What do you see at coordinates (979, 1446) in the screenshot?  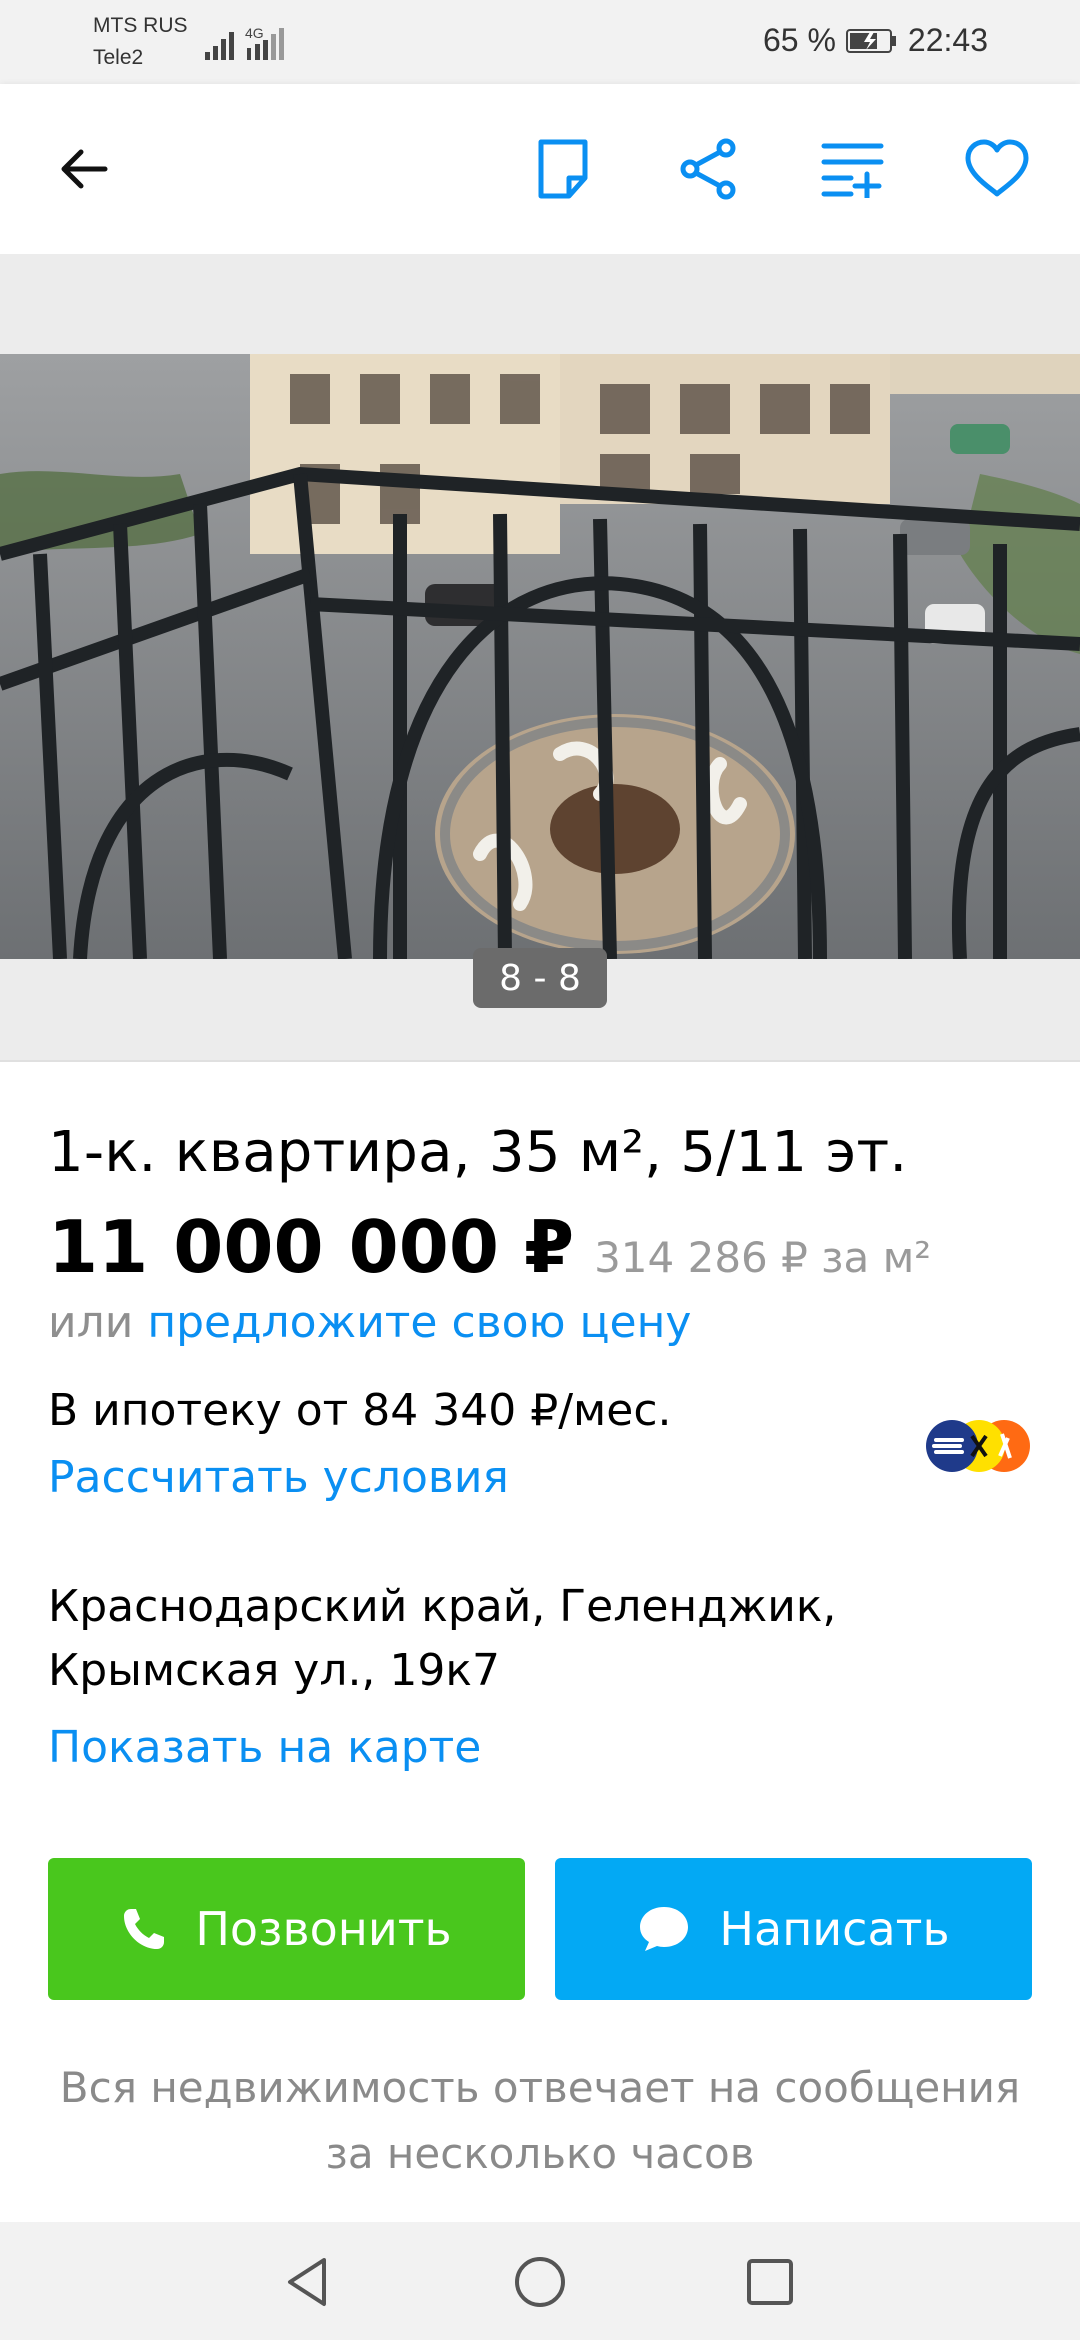 I see `bank-logo-icon` at bounding box center [979, 1446].